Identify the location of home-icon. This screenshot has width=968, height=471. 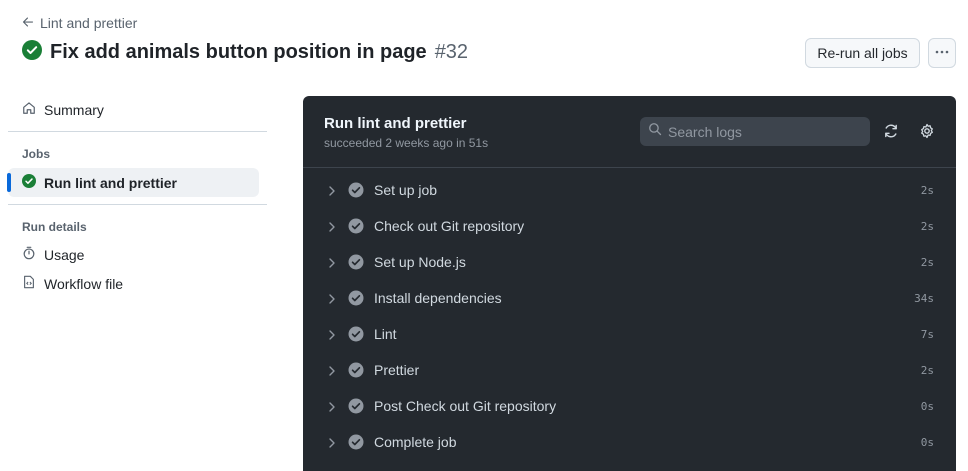
(29, 109).